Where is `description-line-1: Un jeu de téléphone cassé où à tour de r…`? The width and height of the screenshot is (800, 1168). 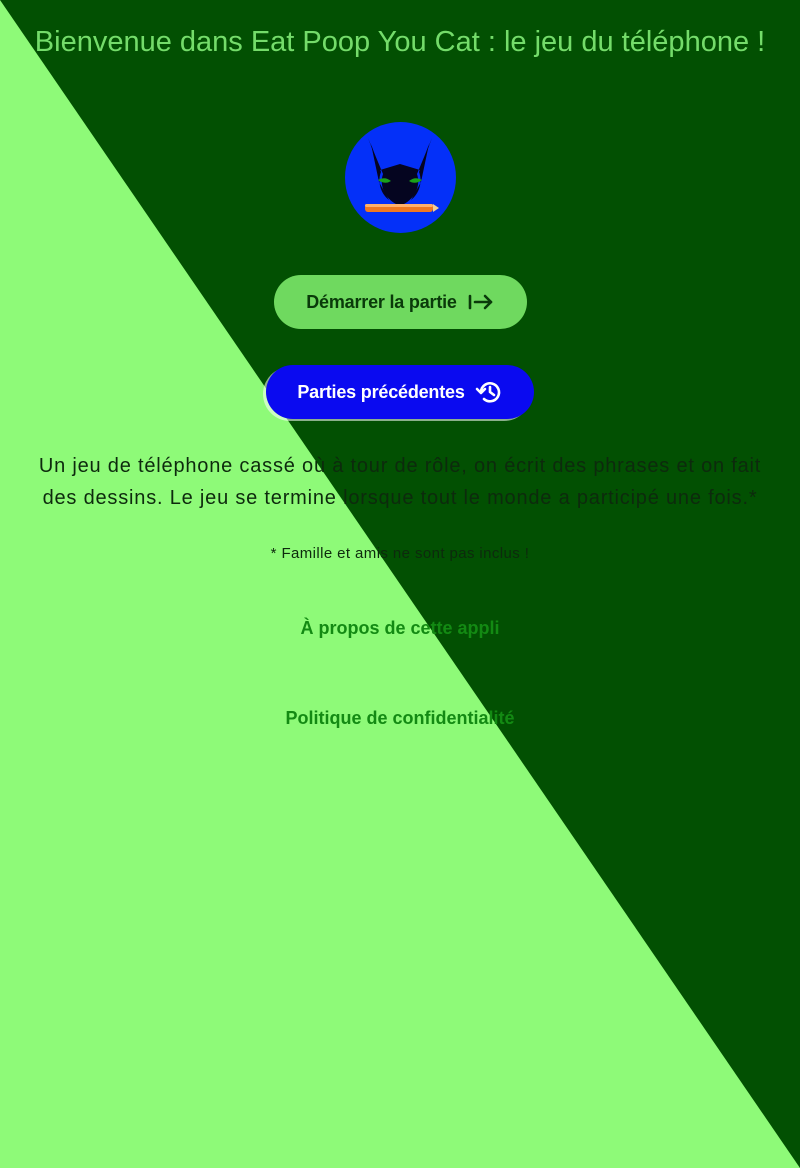
description-line-1: Un jeu de téléphone cassé où à tour de r… is located at coordinates (400, 466).